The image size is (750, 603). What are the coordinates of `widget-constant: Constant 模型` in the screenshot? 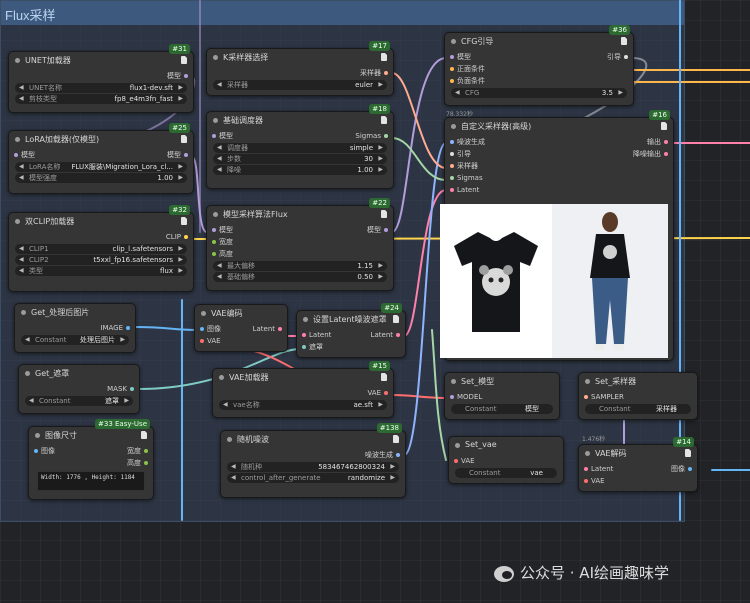 It's located at (502, 409).